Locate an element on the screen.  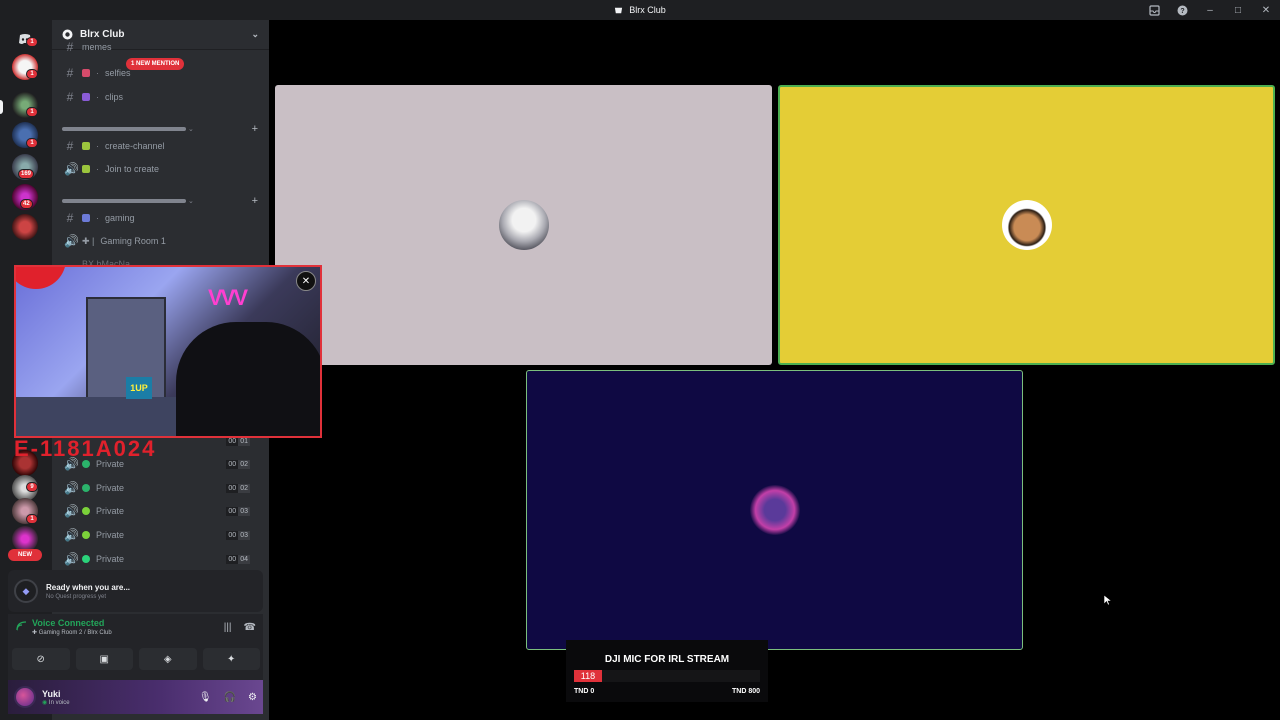
chevron-down-icon: ⌄ is located at coordinates (255, 34).